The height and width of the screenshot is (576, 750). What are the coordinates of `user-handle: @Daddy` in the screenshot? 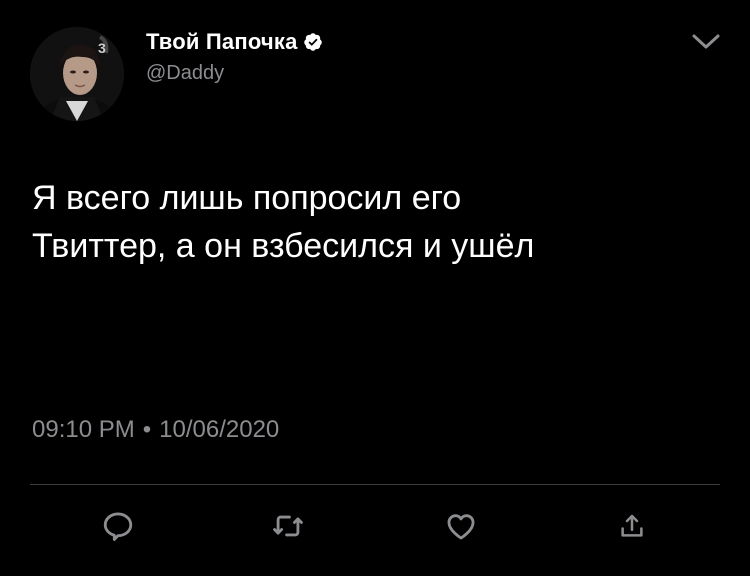 It's located at (185, 73).